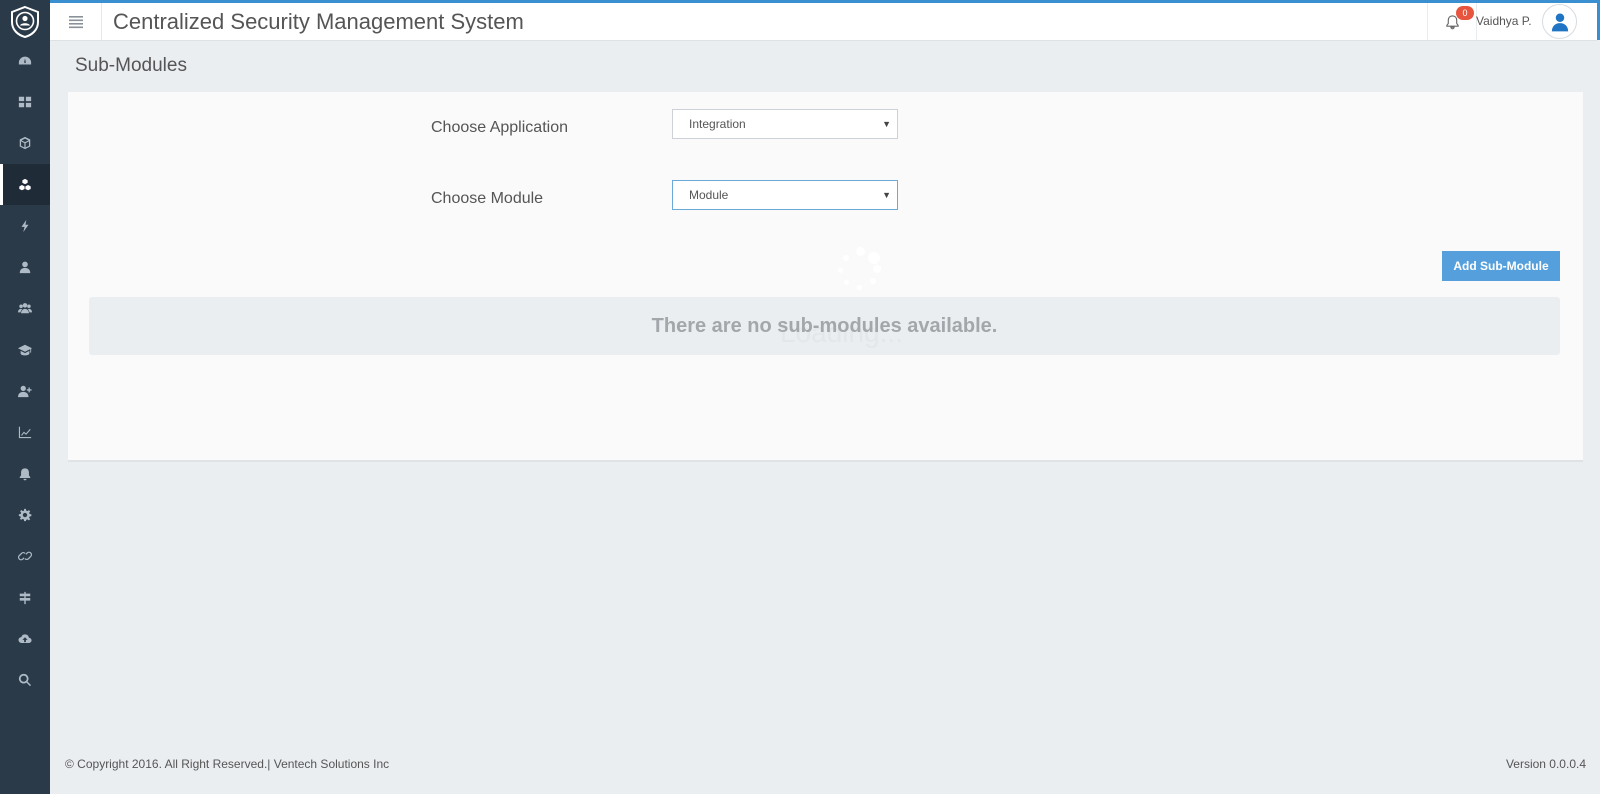 The width and height of the screenshot is (1600, 794). What do you see at coordinates (860, 277) in the screenshot?
I see `loading-spinner-icon` at bounding box center [860, 277].